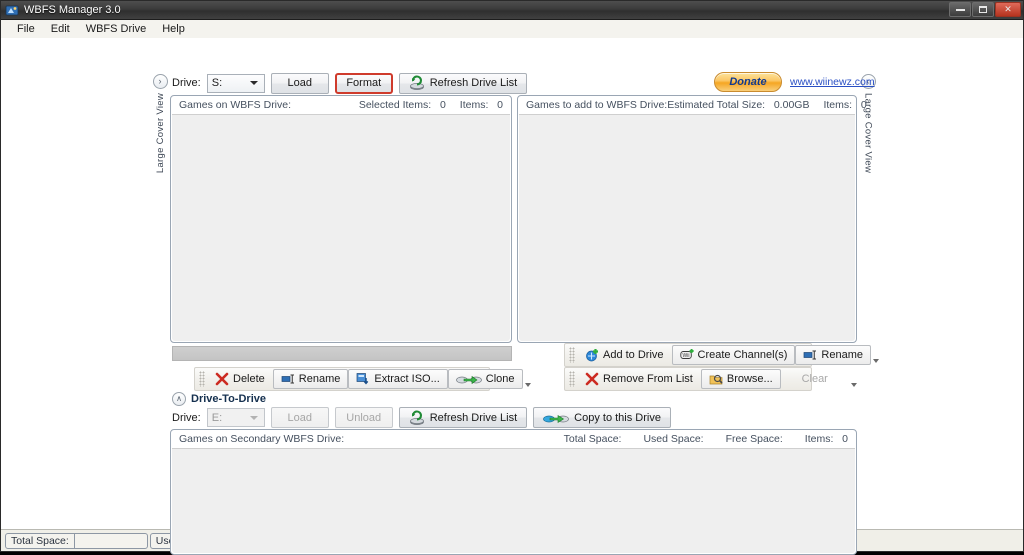  I want to click on close-icon: ✕, so click(1008, 9).